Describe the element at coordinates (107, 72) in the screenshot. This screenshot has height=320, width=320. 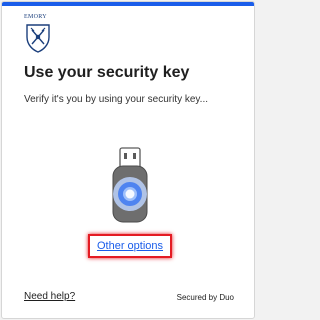
I see `page-title: Use your security key` at that location.